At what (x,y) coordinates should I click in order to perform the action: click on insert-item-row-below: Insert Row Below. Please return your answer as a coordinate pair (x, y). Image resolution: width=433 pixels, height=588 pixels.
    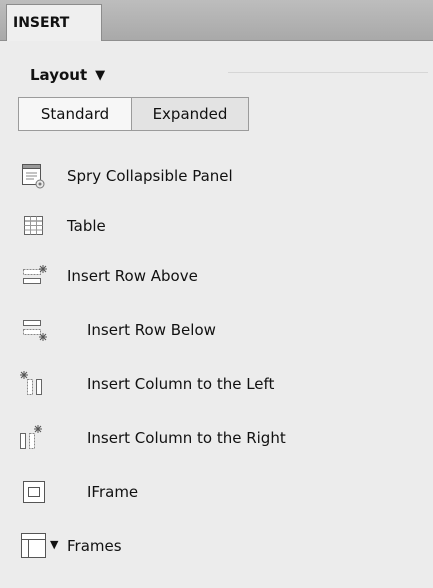
    Looking at the image, I should click on (216, 330).